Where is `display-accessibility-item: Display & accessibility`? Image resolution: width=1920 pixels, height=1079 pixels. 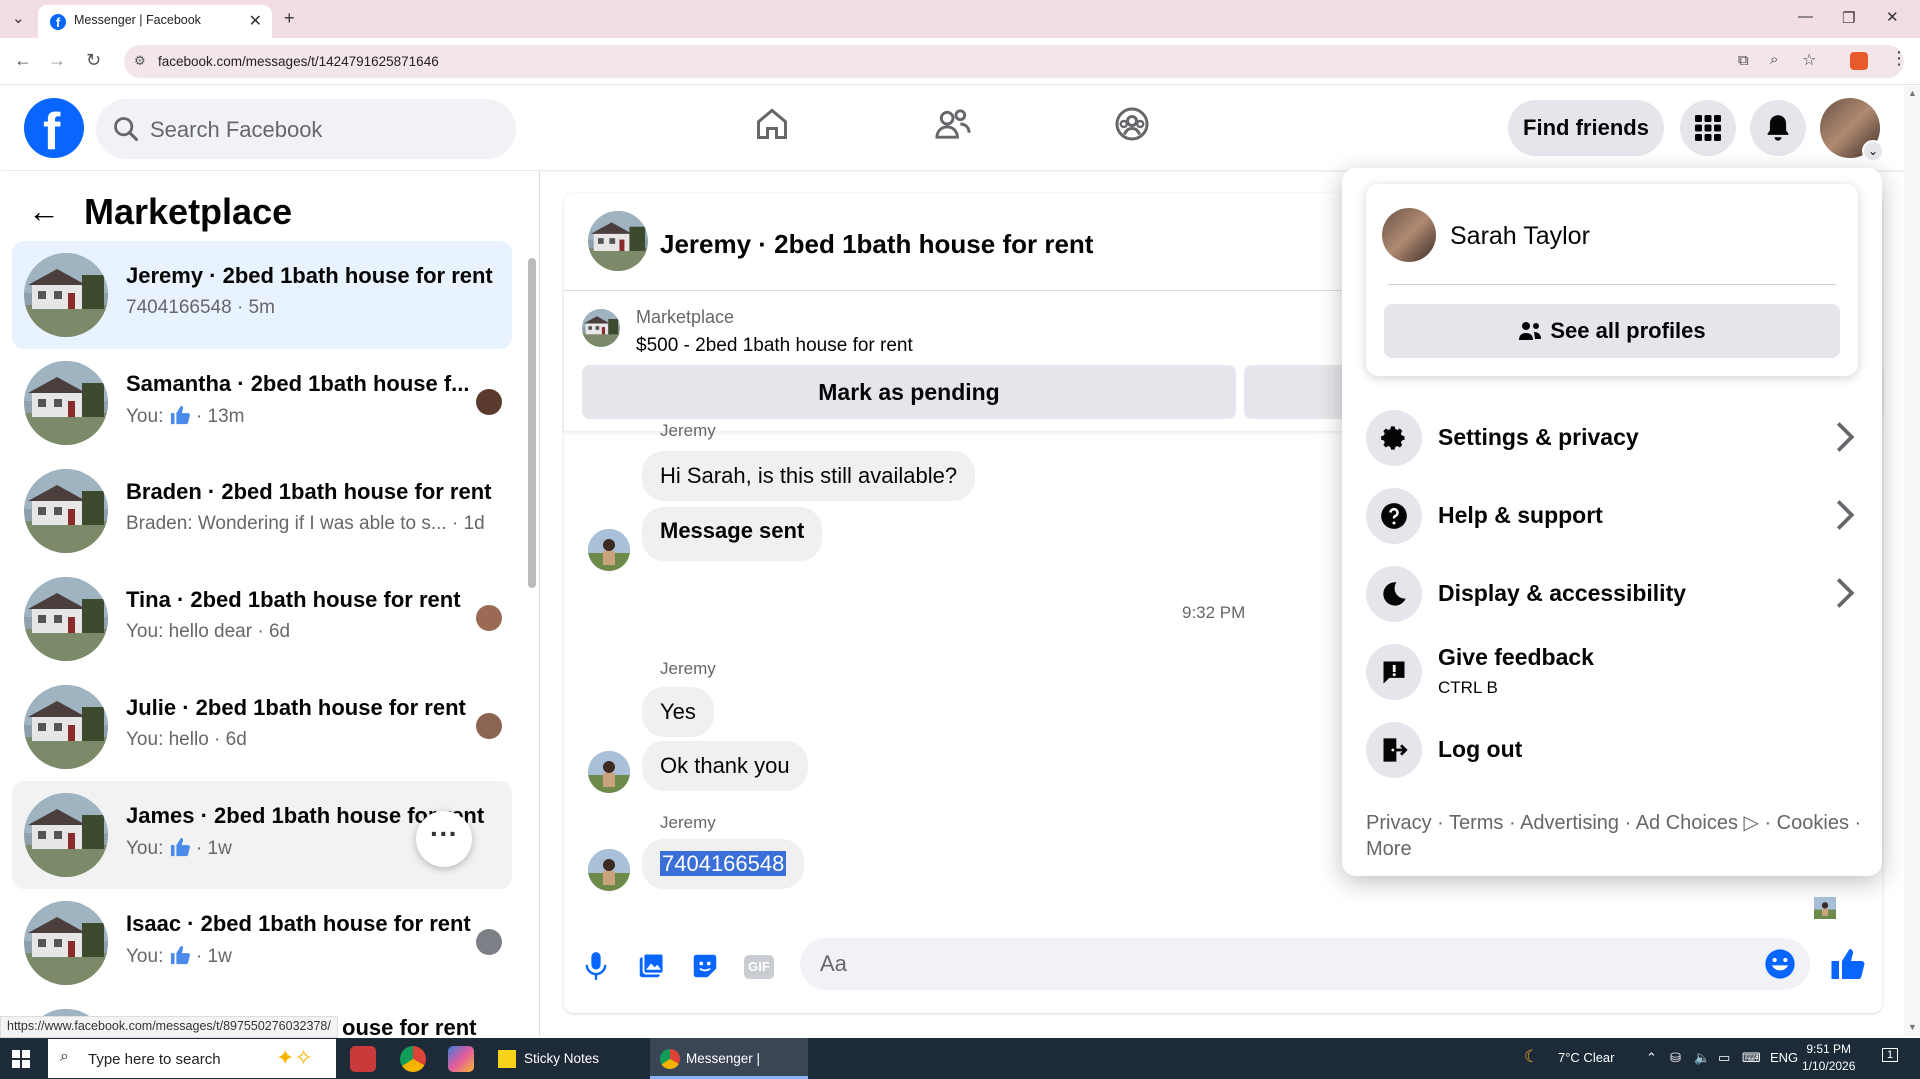
display-accessibility-item: Display & accessibility is located at coordinates (1612, 594).